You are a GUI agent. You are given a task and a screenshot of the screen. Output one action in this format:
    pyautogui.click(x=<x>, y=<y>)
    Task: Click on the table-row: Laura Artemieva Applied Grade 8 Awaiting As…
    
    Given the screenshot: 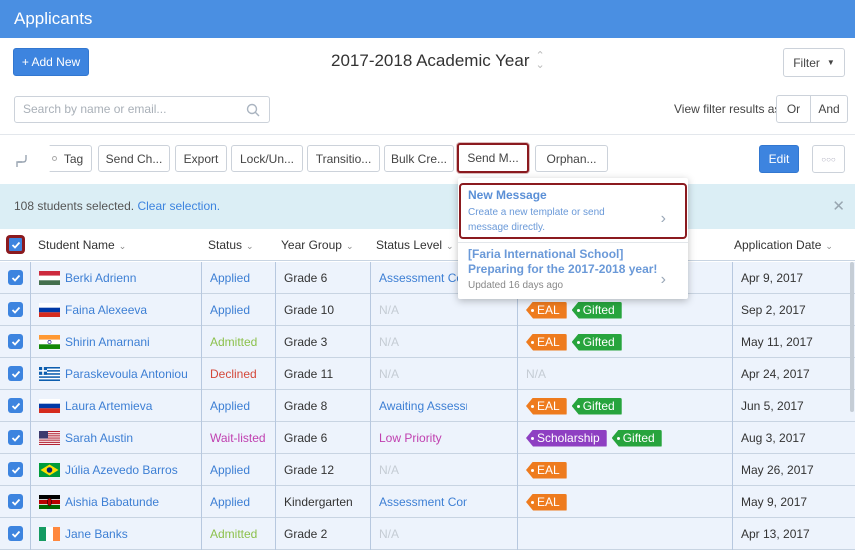 What is the action you would take?
    pyautogui.click(x=427, y=406)
    